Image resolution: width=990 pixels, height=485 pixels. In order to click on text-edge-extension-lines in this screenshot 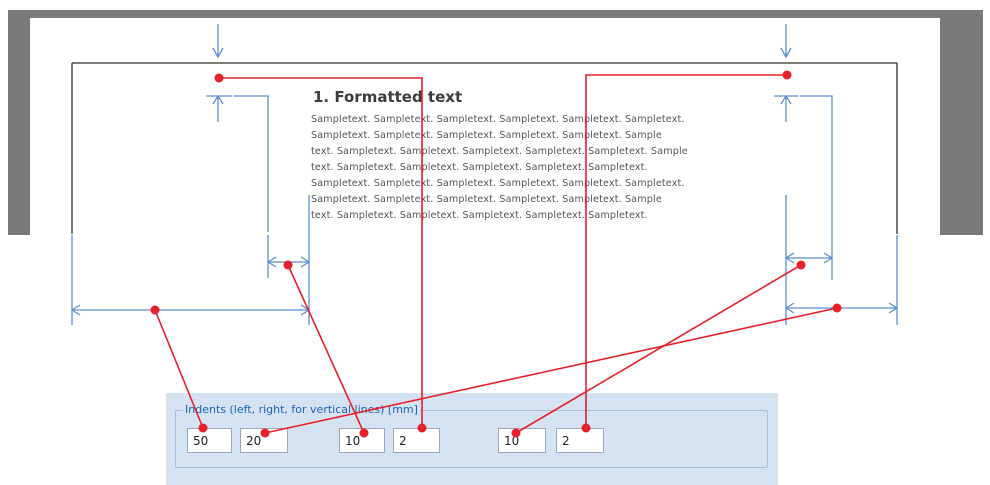, I will do `click(547, 260)`.